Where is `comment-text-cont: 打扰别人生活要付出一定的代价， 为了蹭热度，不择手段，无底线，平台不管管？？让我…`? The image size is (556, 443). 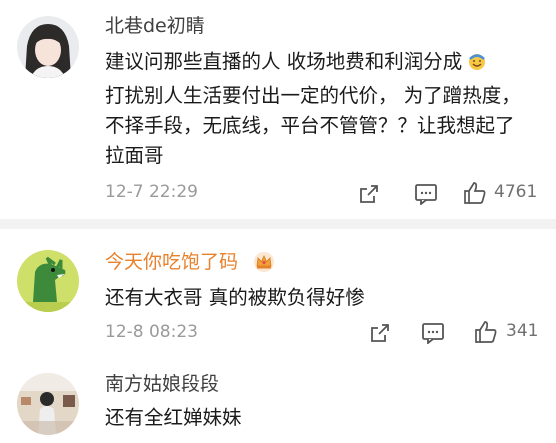
comment-text-cont: 打扰别人生活要付出一定的代价， 为了蹭热度，不择手段，无底线，平台不管管？？让我… is located at coordinates (313, 125).